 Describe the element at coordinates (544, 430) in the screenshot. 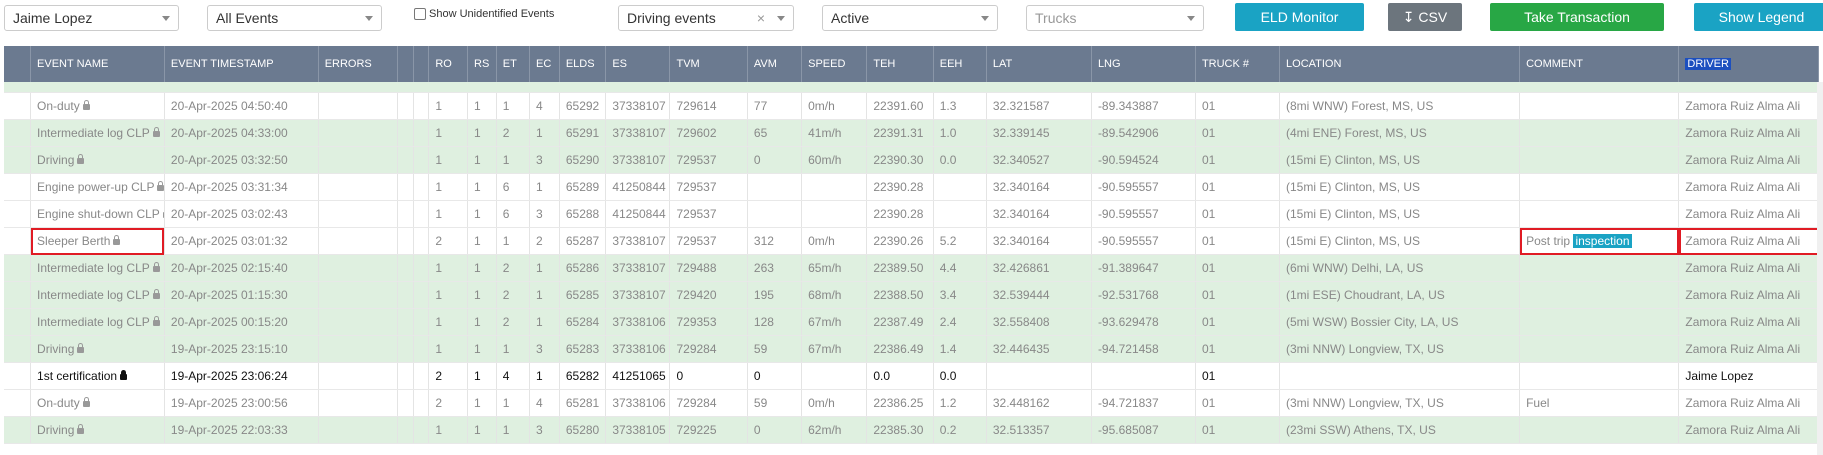

I see `table-cell: 3` at that location.